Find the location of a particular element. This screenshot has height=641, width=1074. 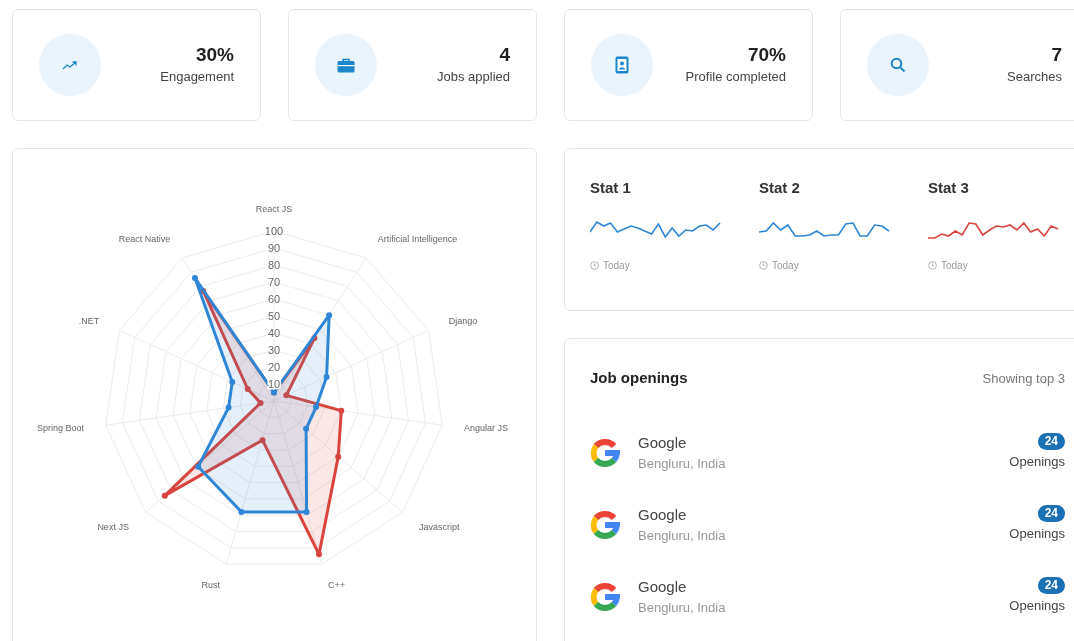

stat-value: 30% is located at coordinates (214, 55).